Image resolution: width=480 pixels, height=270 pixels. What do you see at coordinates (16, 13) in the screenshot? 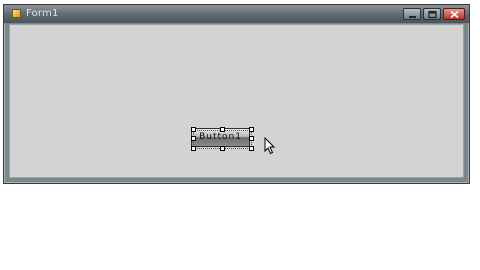
I see `form-icon` at bounding box center [16, 13].